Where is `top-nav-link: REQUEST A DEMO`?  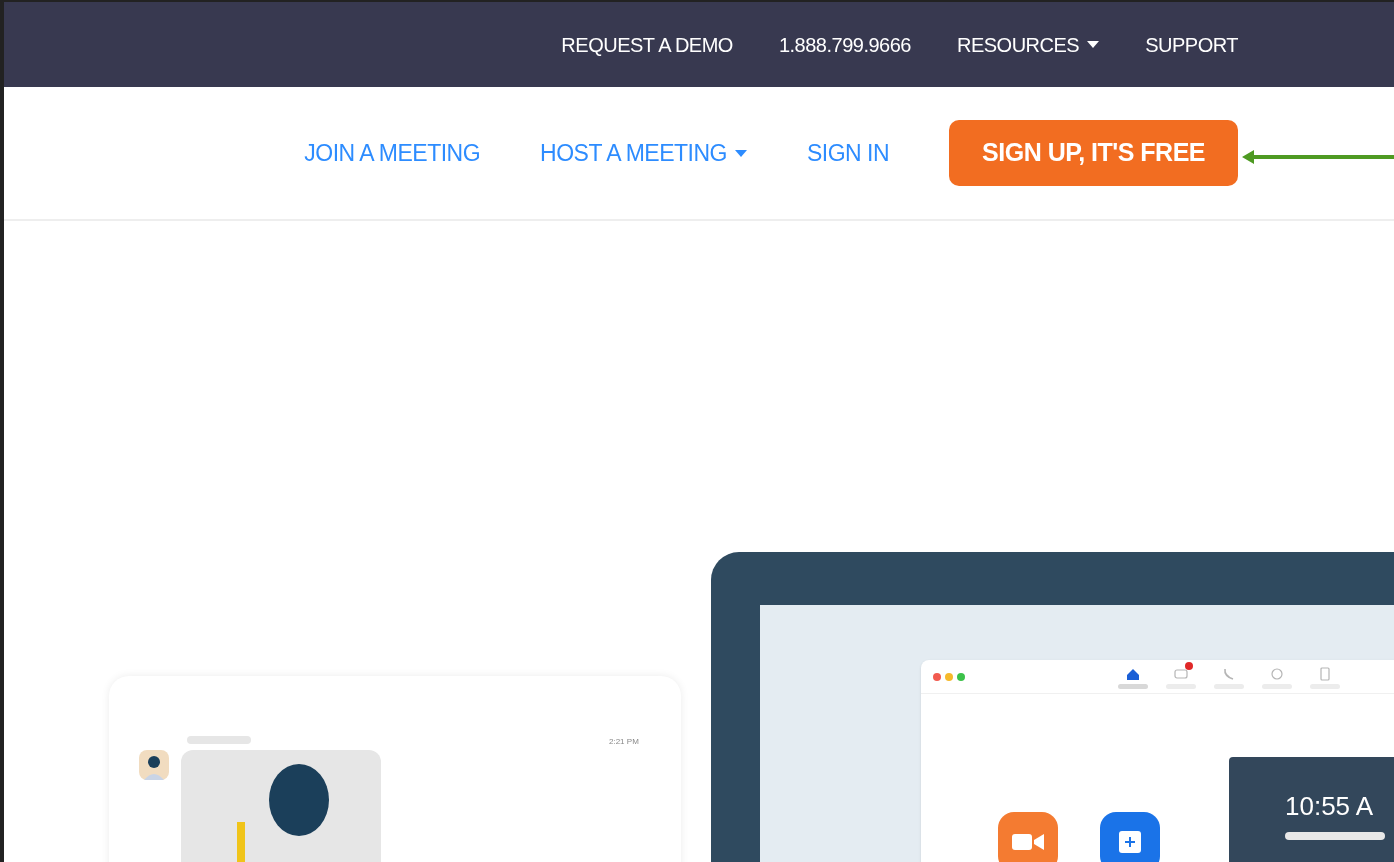 top-nav-link: REQUEST A DEMO is located at coordinates (647, 44).